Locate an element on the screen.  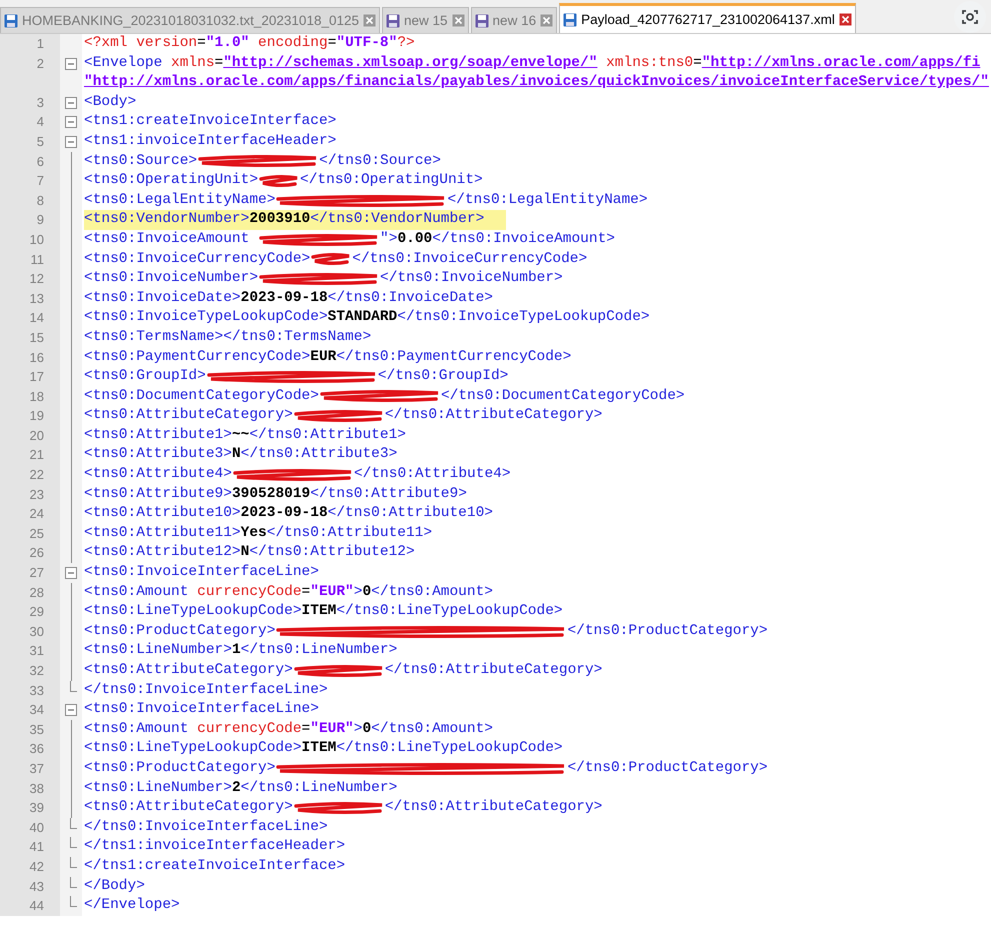
xml-tag: </tns0:LineTypeLookupCode> is located at coordinates (449, 612).